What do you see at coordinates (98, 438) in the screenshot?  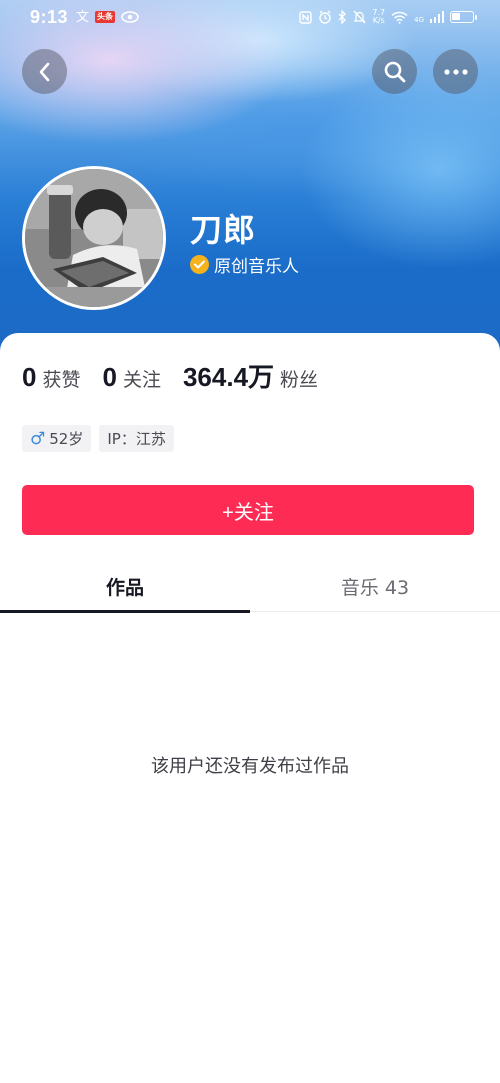 I see `profile-tags: ♂ 52岁 IP：江苏` at bounding box center [98, 438].